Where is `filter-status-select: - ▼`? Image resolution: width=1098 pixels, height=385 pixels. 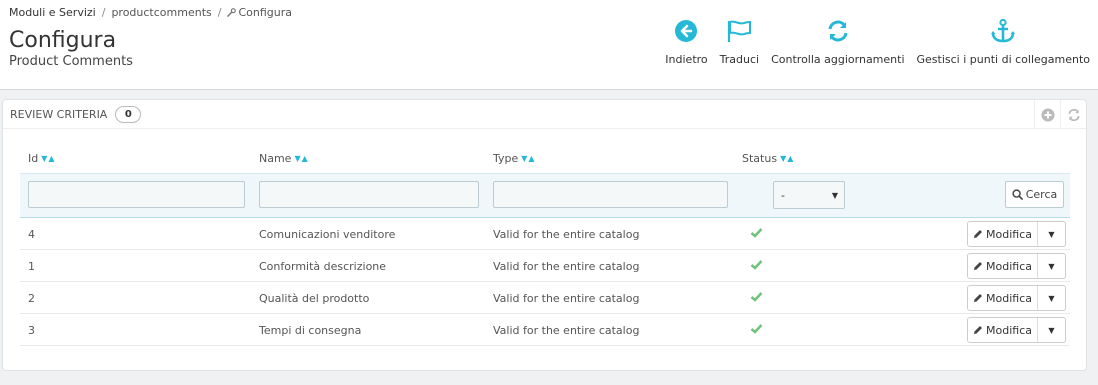
filter-status-select: - ▼ is located at coordinates (809, 195).